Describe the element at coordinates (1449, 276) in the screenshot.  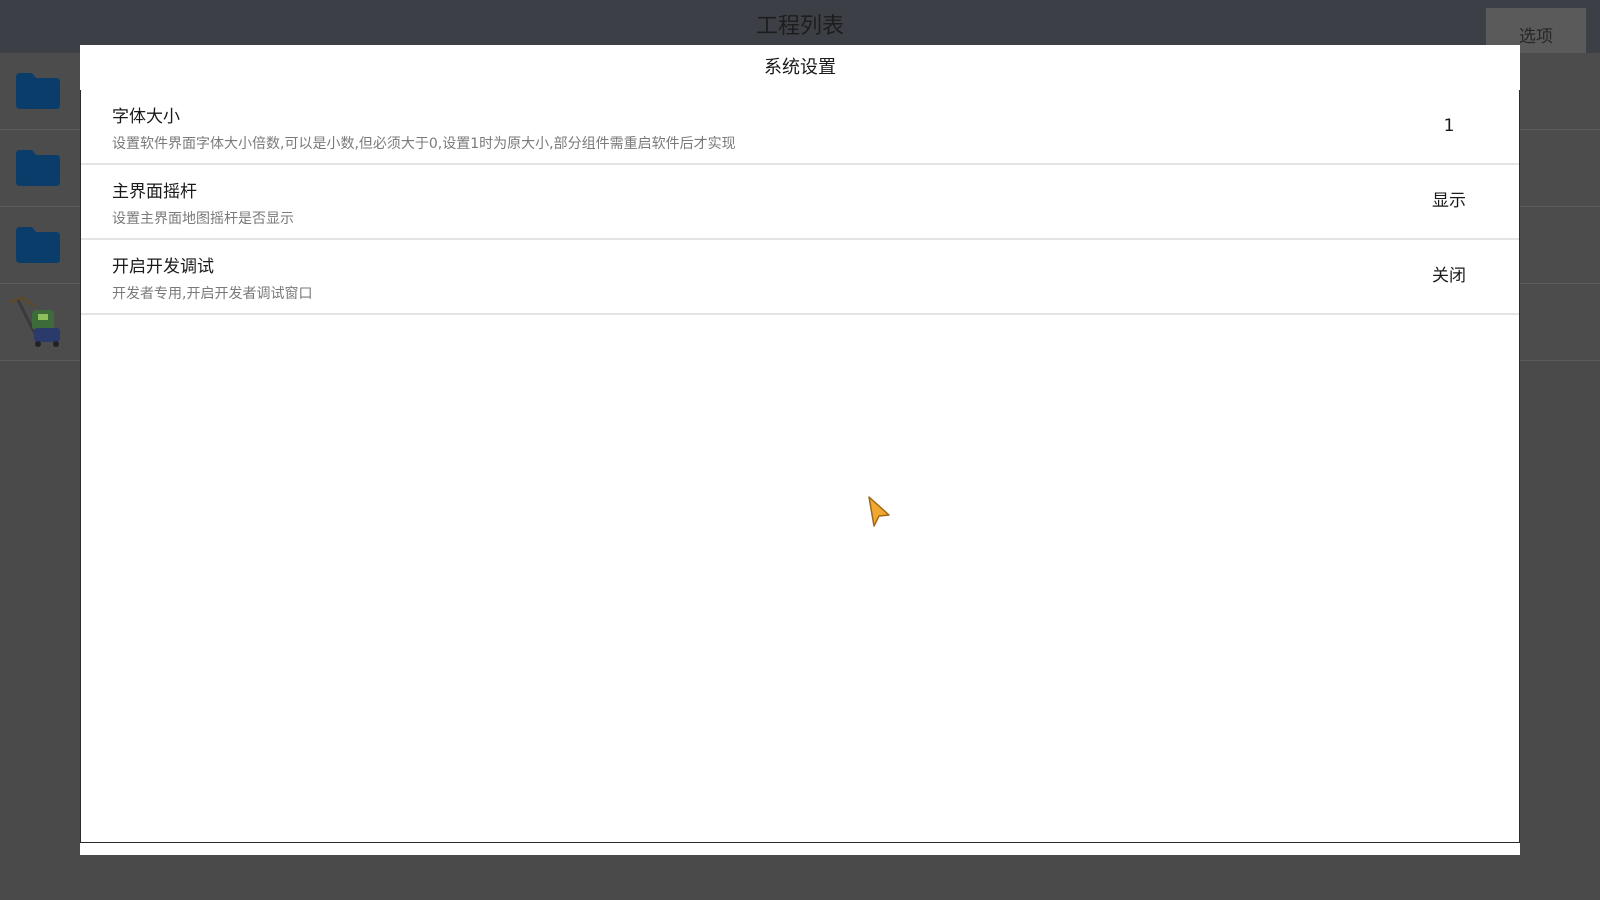
I see `setting-value: 关闭` at that location.